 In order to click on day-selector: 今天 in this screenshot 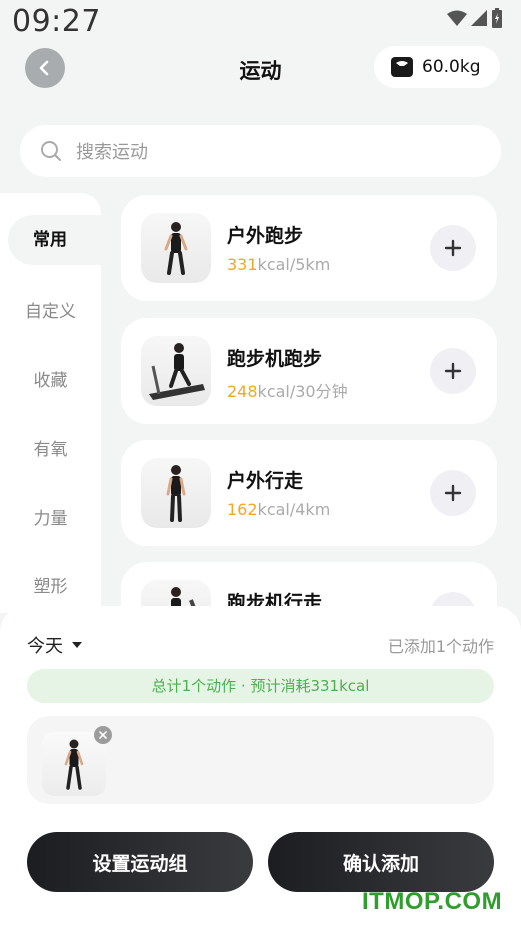, I will do `click(55, 645)`.